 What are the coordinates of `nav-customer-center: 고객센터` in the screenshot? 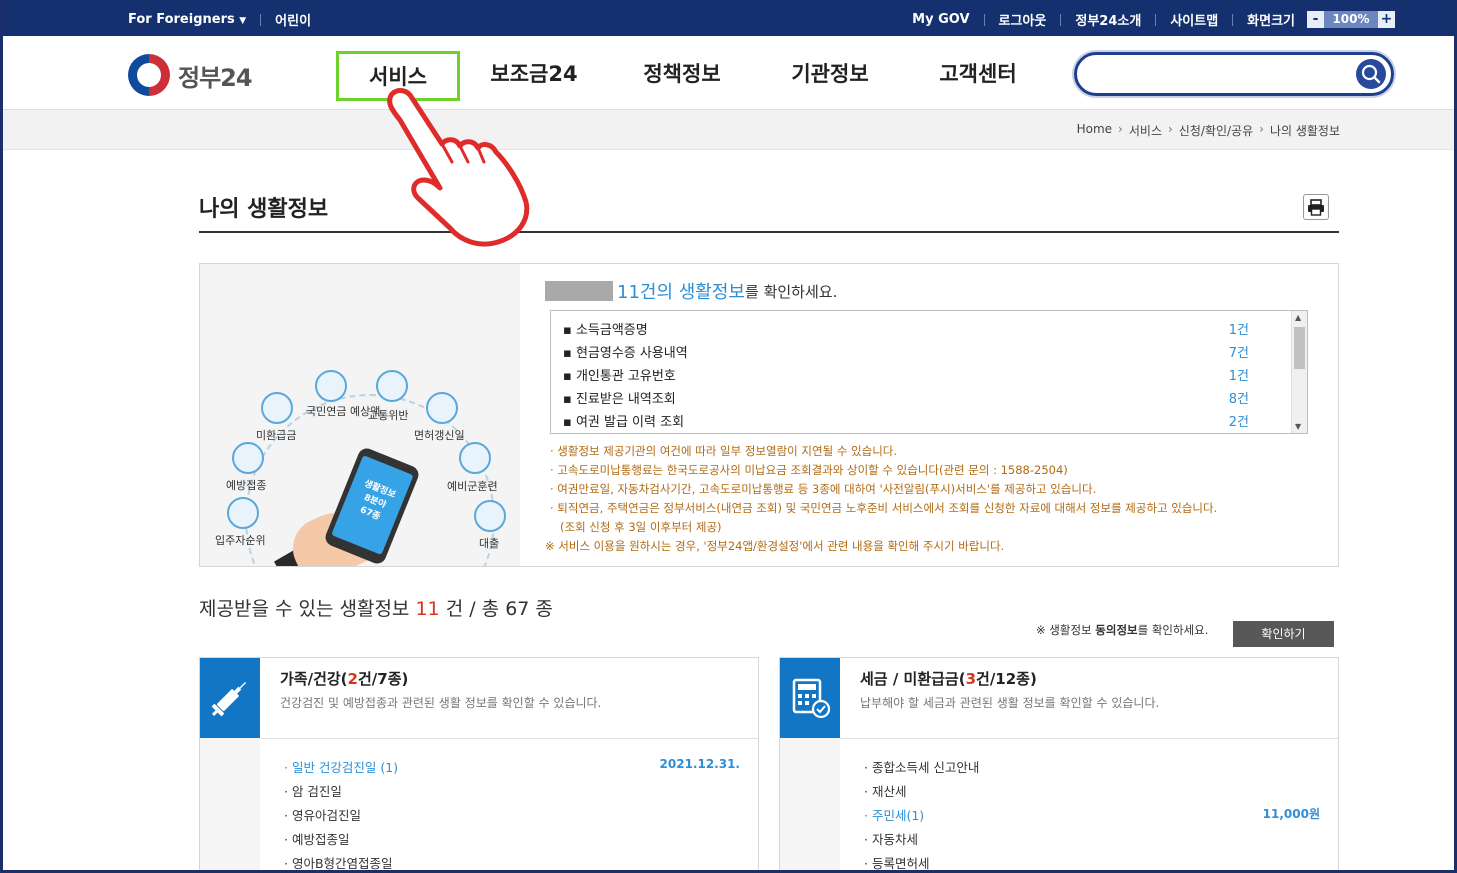 It's located at (978, 76).